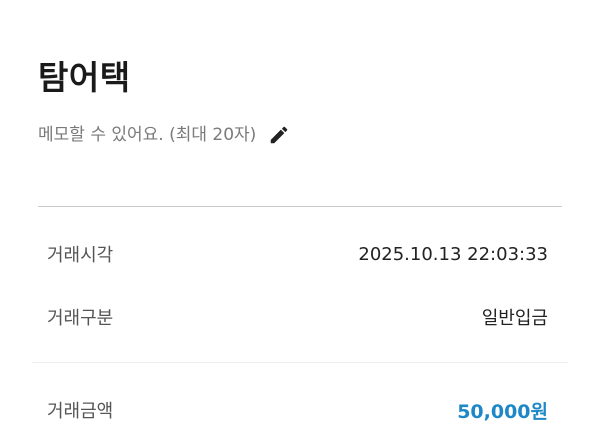 This screenshot has height=441, width=600. Describe the element at coordinates (514, 318) in the screenshot. I see `type-value: 일반입금` at that location.